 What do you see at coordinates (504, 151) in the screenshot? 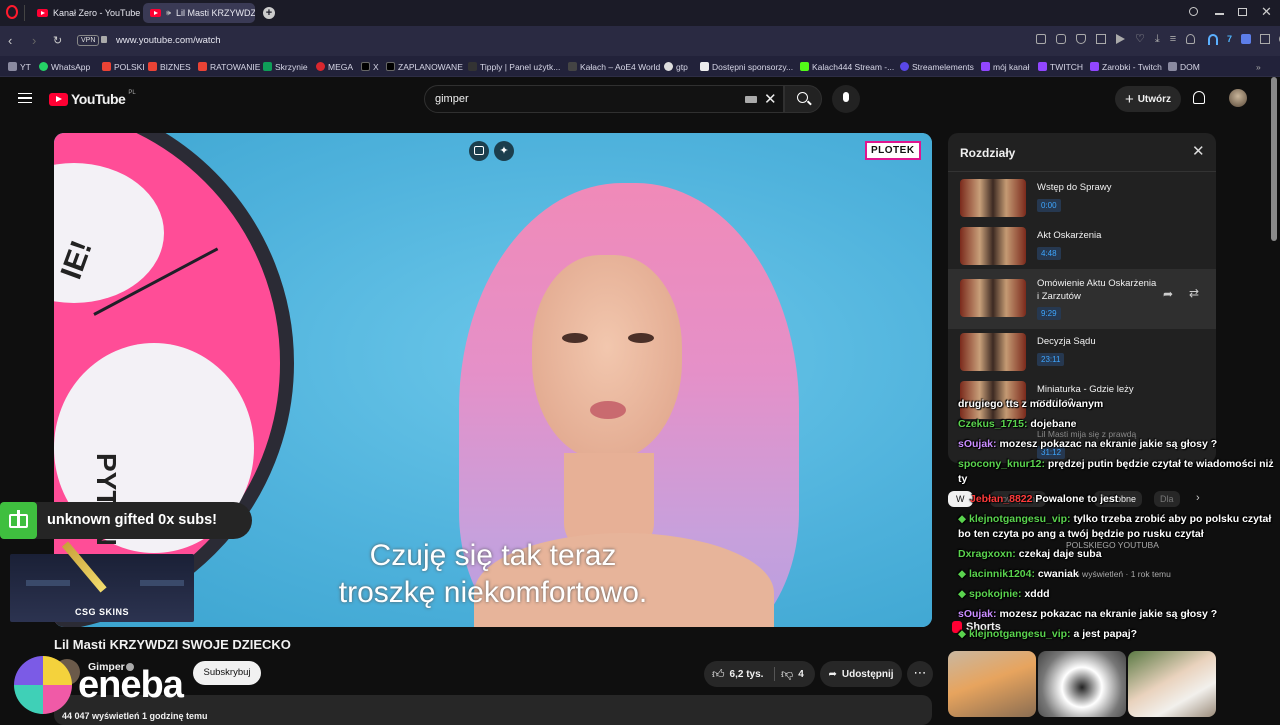
I see `ai-enhance-button: ✦` at bounding box center [504, 151].